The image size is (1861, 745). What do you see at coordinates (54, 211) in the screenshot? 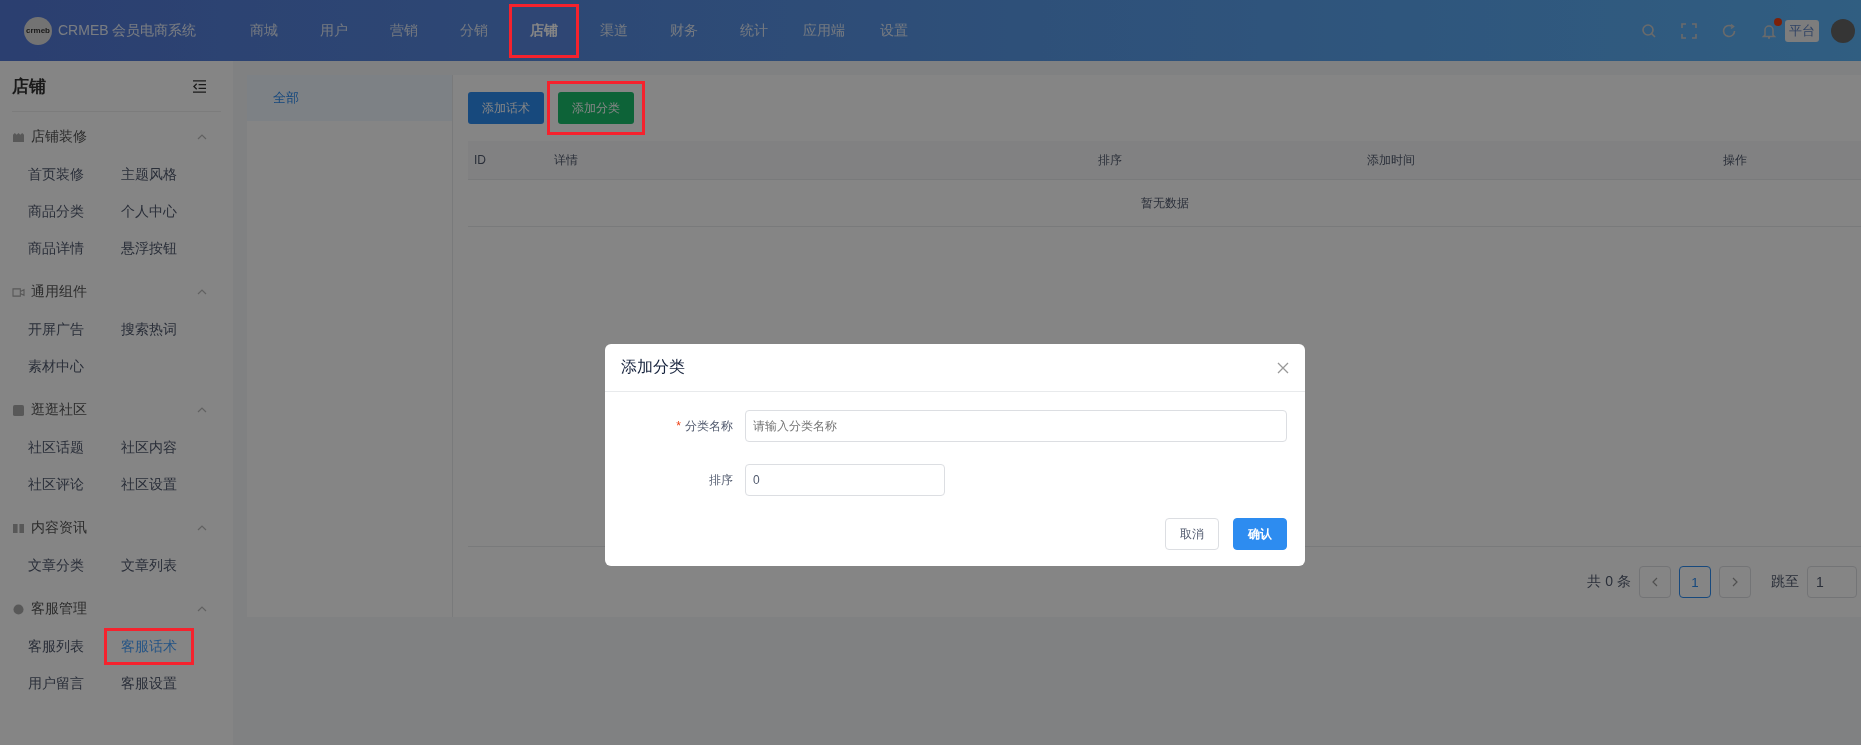
I see `menu-item: 商品分类` at bounding box center [54, 211].